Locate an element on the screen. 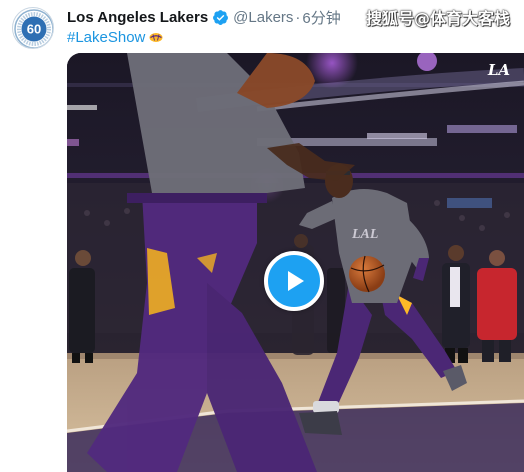 The height and width of the screenshot is (472, 524). user-handle: @Lakers is located at coordinates (263, 17).